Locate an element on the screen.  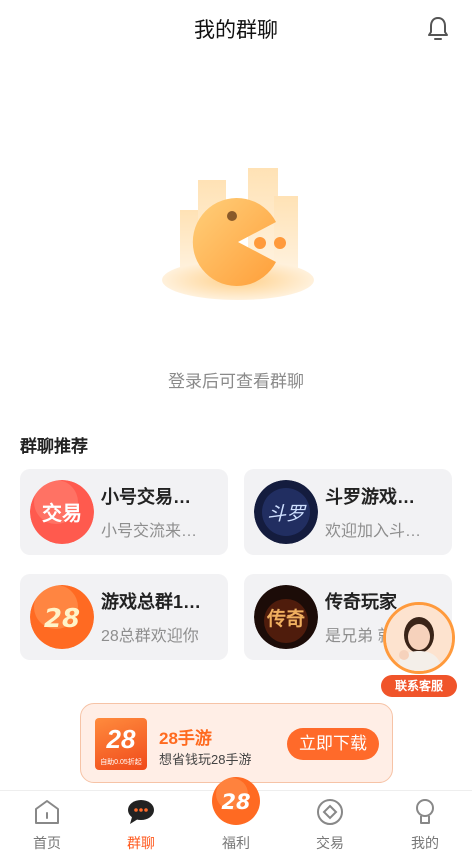
bottom-tab-bar: 首页 群聊 28 福利 交易 我的 is located at coordinates (236, 815).